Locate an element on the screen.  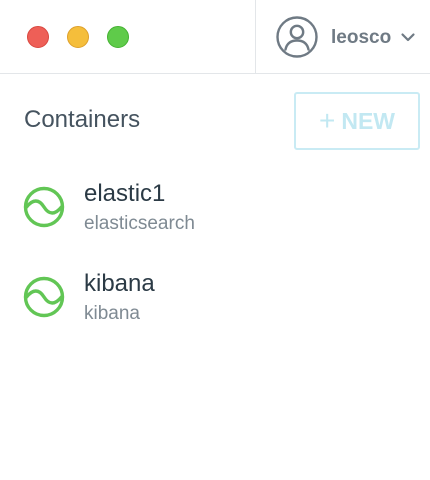
container-image-name: elasticsearch is located at coordinates (139, 223).